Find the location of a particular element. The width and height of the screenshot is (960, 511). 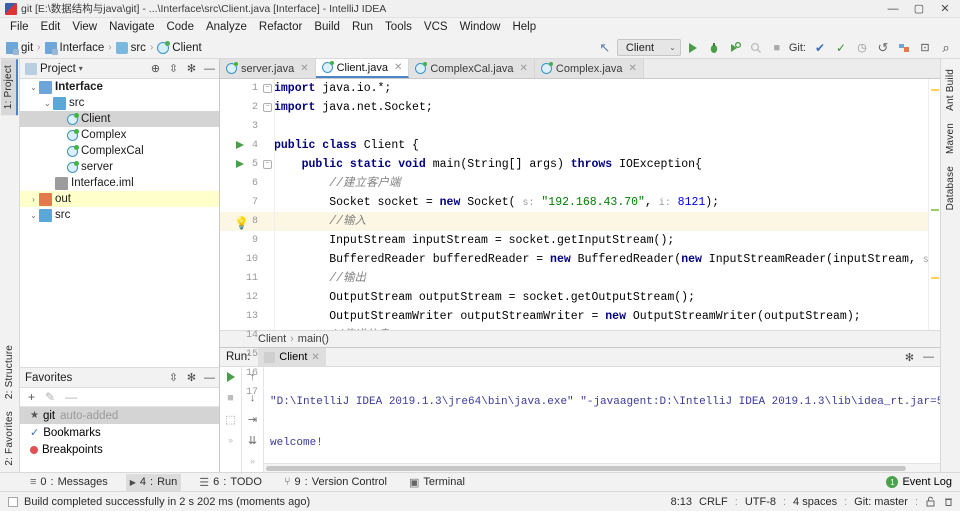

more-button: » is located at coordinates (231, 440).